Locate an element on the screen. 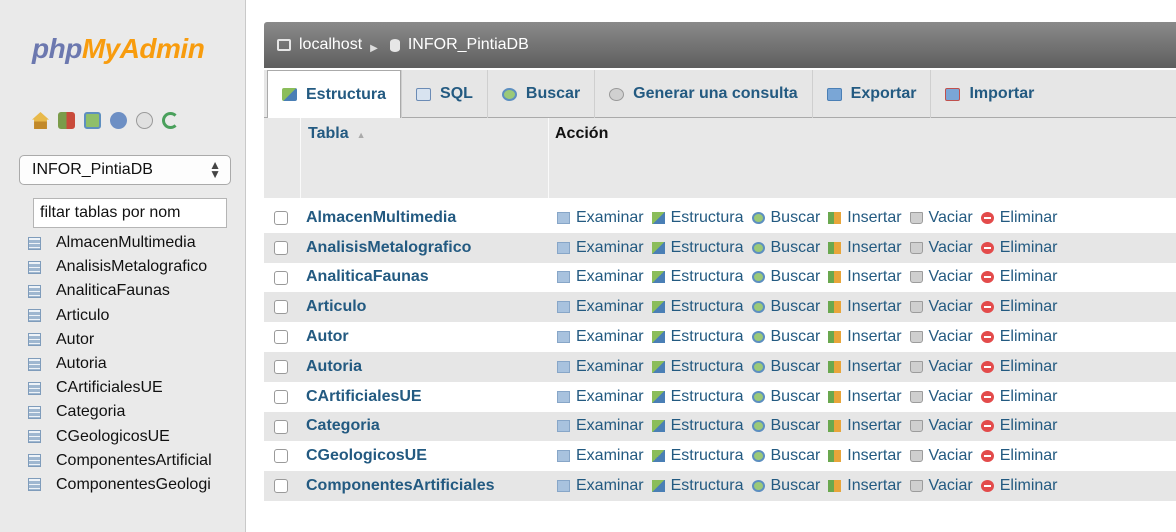  nav-table-item: AlmacenMultimedia is located at coordinates (122, 243).